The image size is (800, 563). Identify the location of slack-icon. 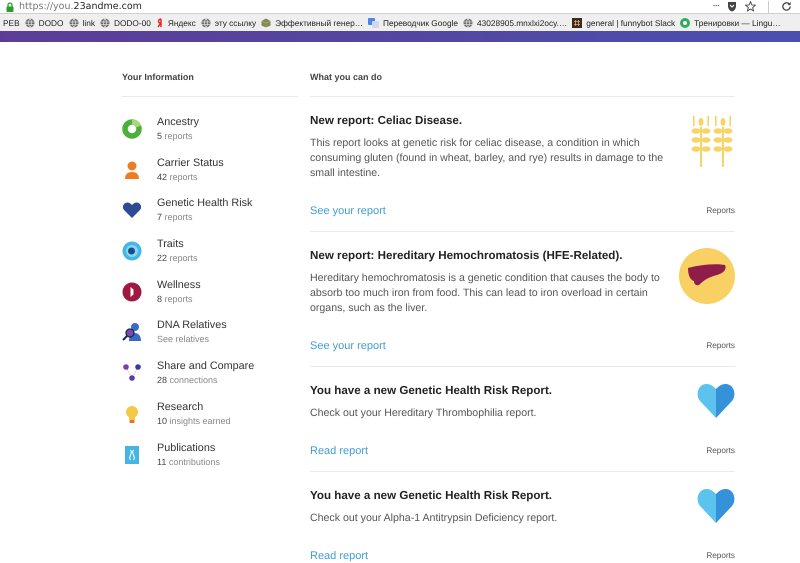
(577, 23).